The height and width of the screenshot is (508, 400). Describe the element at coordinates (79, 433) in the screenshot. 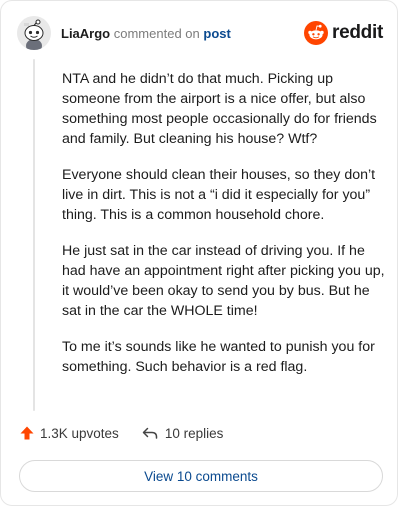

I see `upvote-count: 1.3K upvotes` at that location.